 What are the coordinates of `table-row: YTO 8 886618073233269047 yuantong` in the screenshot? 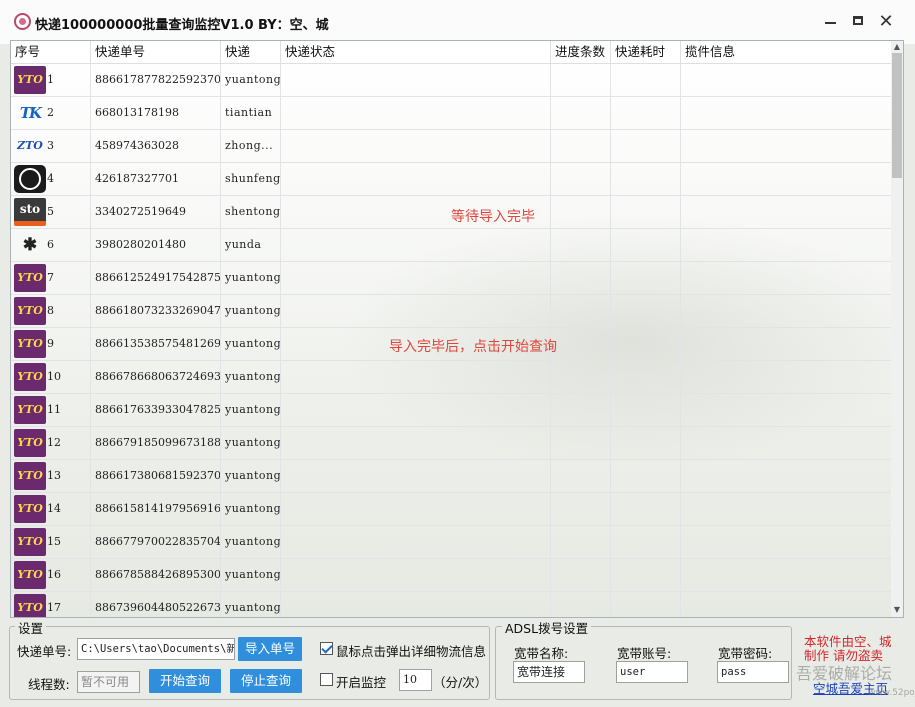 It's located at (451, 311).